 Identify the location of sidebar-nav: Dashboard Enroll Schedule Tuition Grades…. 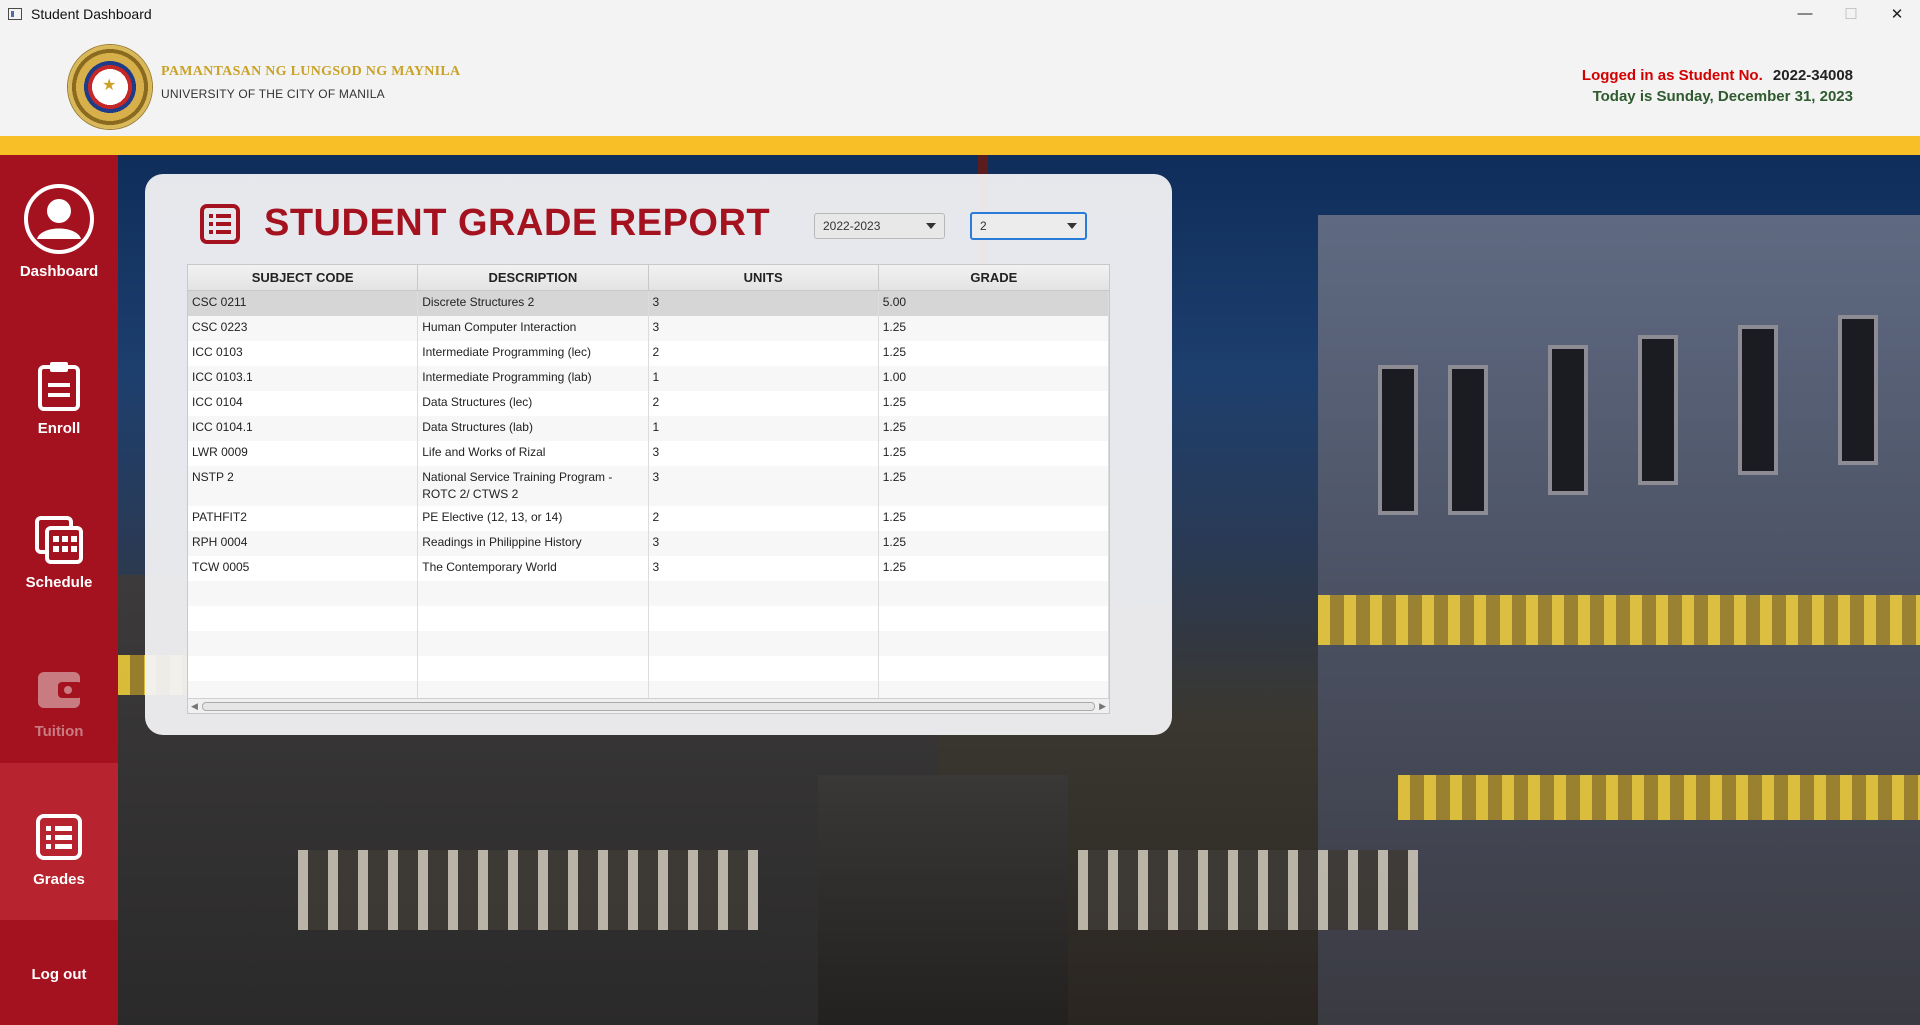
(59, 590).